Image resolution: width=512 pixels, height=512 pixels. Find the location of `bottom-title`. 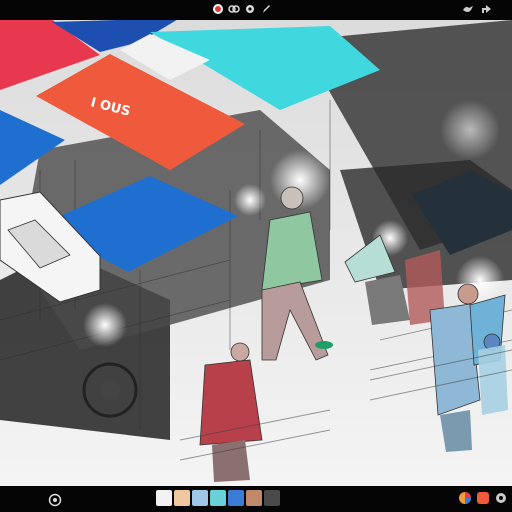

bottom-title is located at coordinates (24, 499).